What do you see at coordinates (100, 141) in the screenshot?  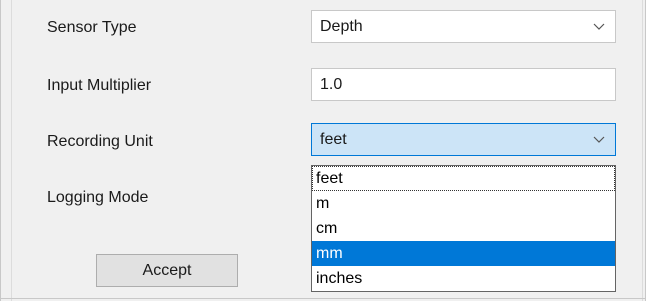 I see `recording-unit-label: Recording Unit` at bounding box center [100, 141].